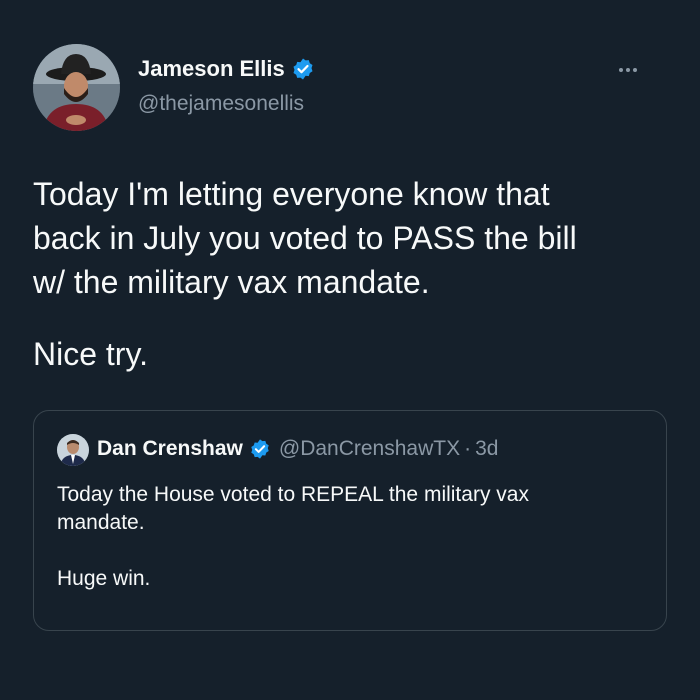 This screenshot has height=700, width=700. I want to click on tweet-line: w/ the military vax mandate., so click(231, 282).